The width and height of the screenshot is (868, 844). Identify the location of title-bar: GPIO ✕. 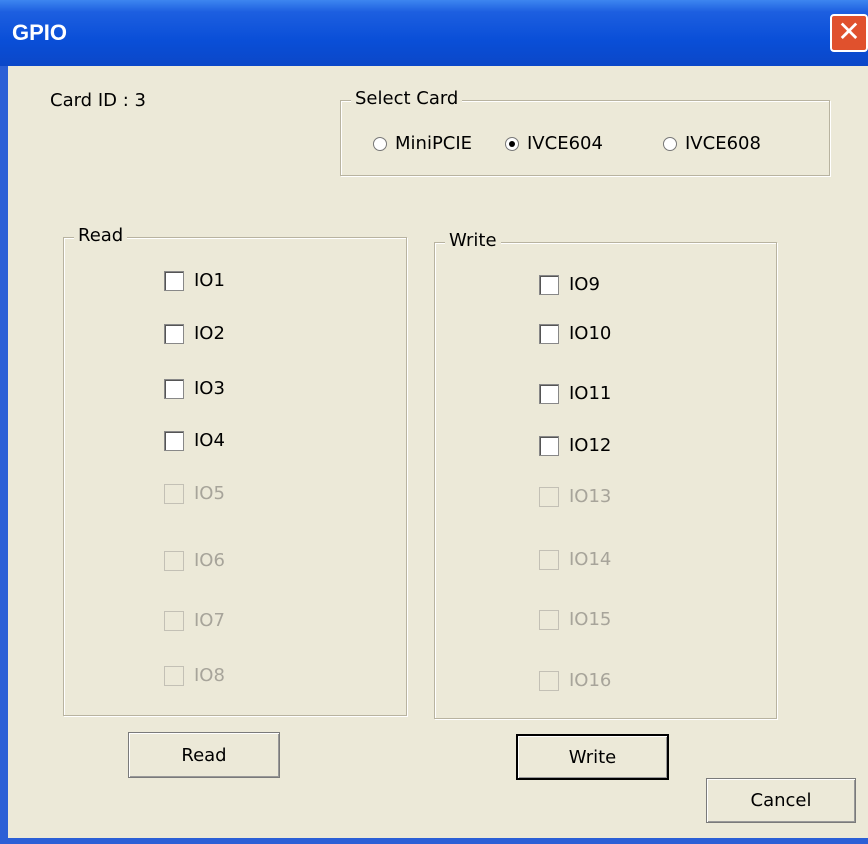
(434, 33).